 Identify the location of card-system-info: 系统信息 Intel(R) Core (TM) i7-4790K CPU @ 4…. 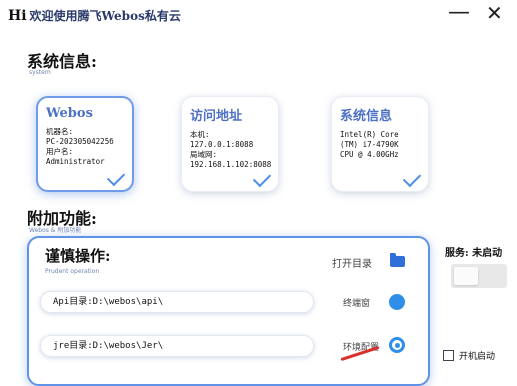
(380, 144).